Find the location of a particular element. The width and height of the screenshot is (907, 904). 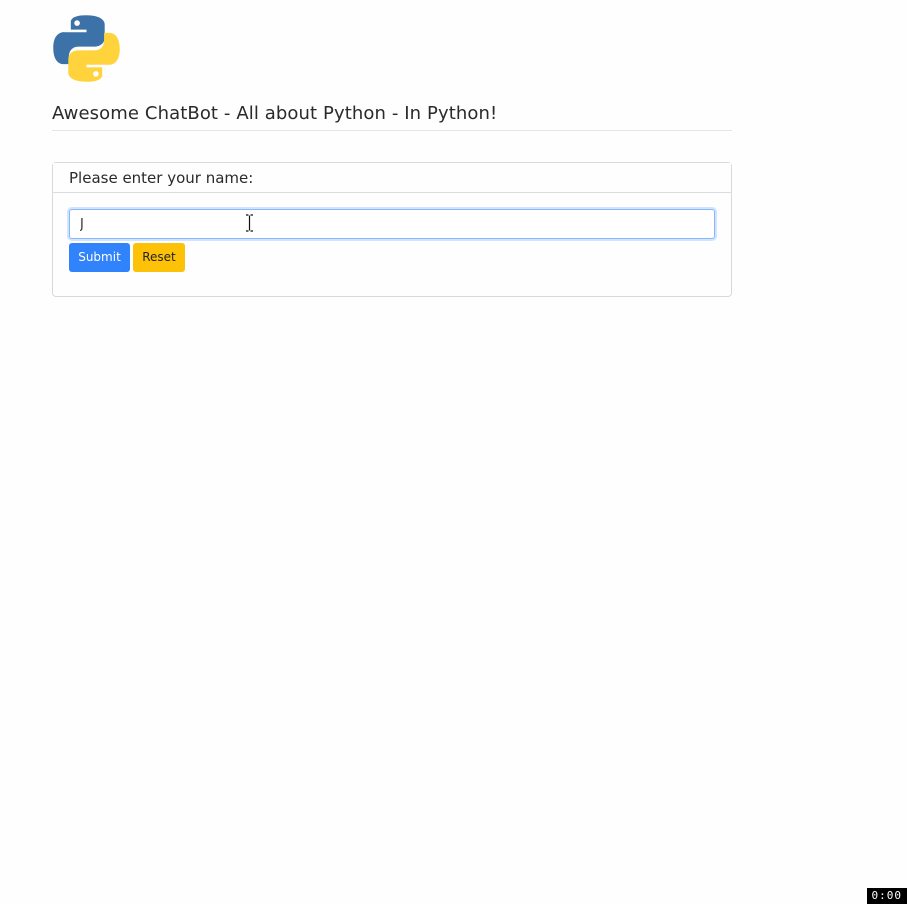

reset-button: Reset is located at coordinates (159, 257).